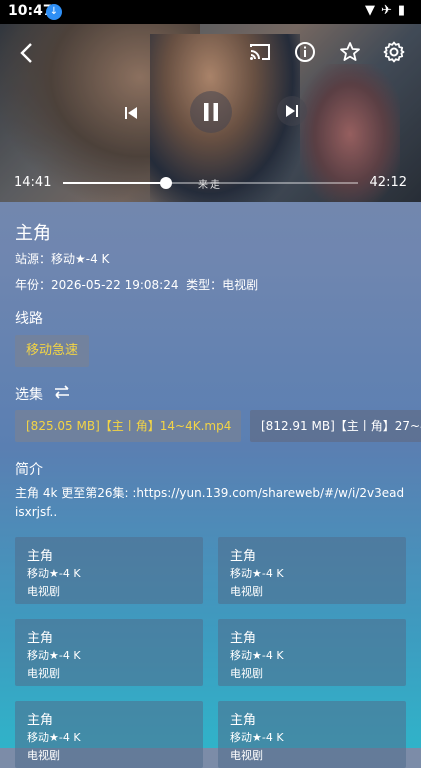 This screenshot has width=421, height=768. What do you see at coordinates (204, 285) in the screenshot?
I see `type-label: 类型：` at bounding box center [204, 285].